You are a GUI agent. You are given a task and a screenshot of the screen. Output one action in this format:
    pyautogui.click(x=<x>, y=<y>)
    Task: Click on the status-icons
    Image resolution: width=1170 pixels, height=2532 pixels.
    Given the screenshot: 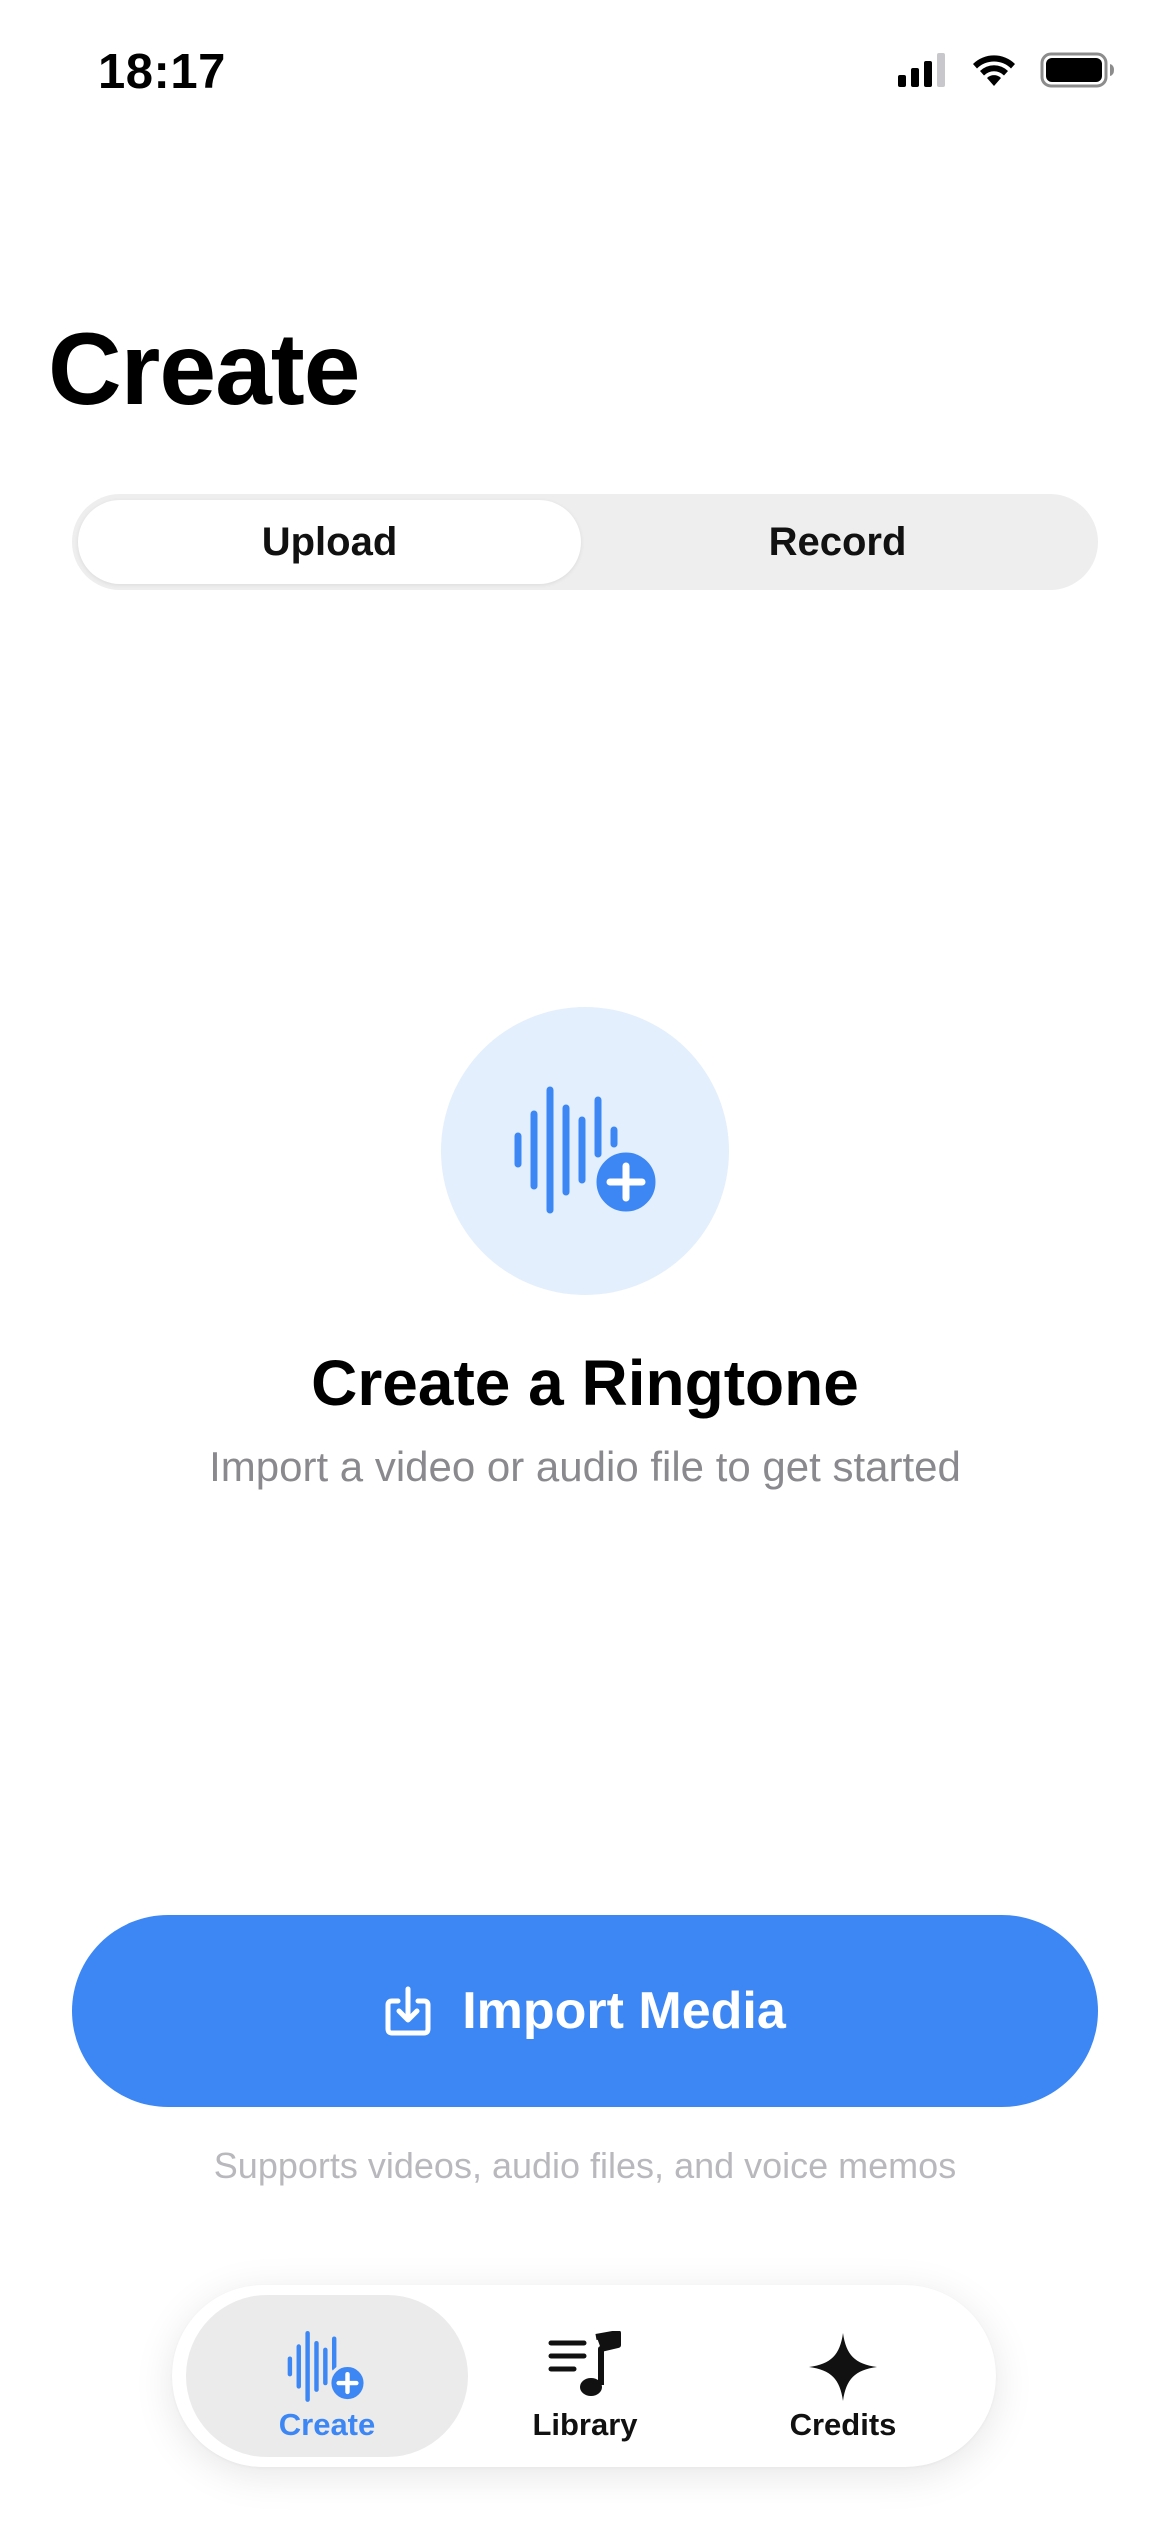 What is the action you would take?
    pyautogui.click(x=1007, y=70)
    